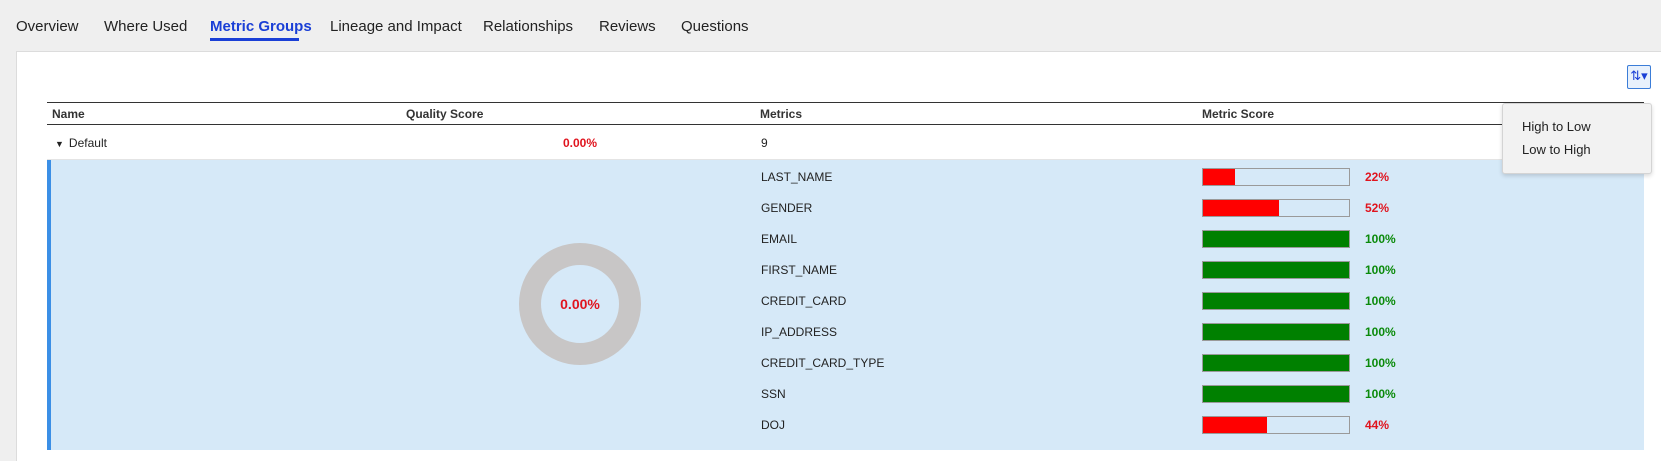 This screenshot has width=1661, height=461. I want to click on group-metrics-count: 9, so click(764, 143).